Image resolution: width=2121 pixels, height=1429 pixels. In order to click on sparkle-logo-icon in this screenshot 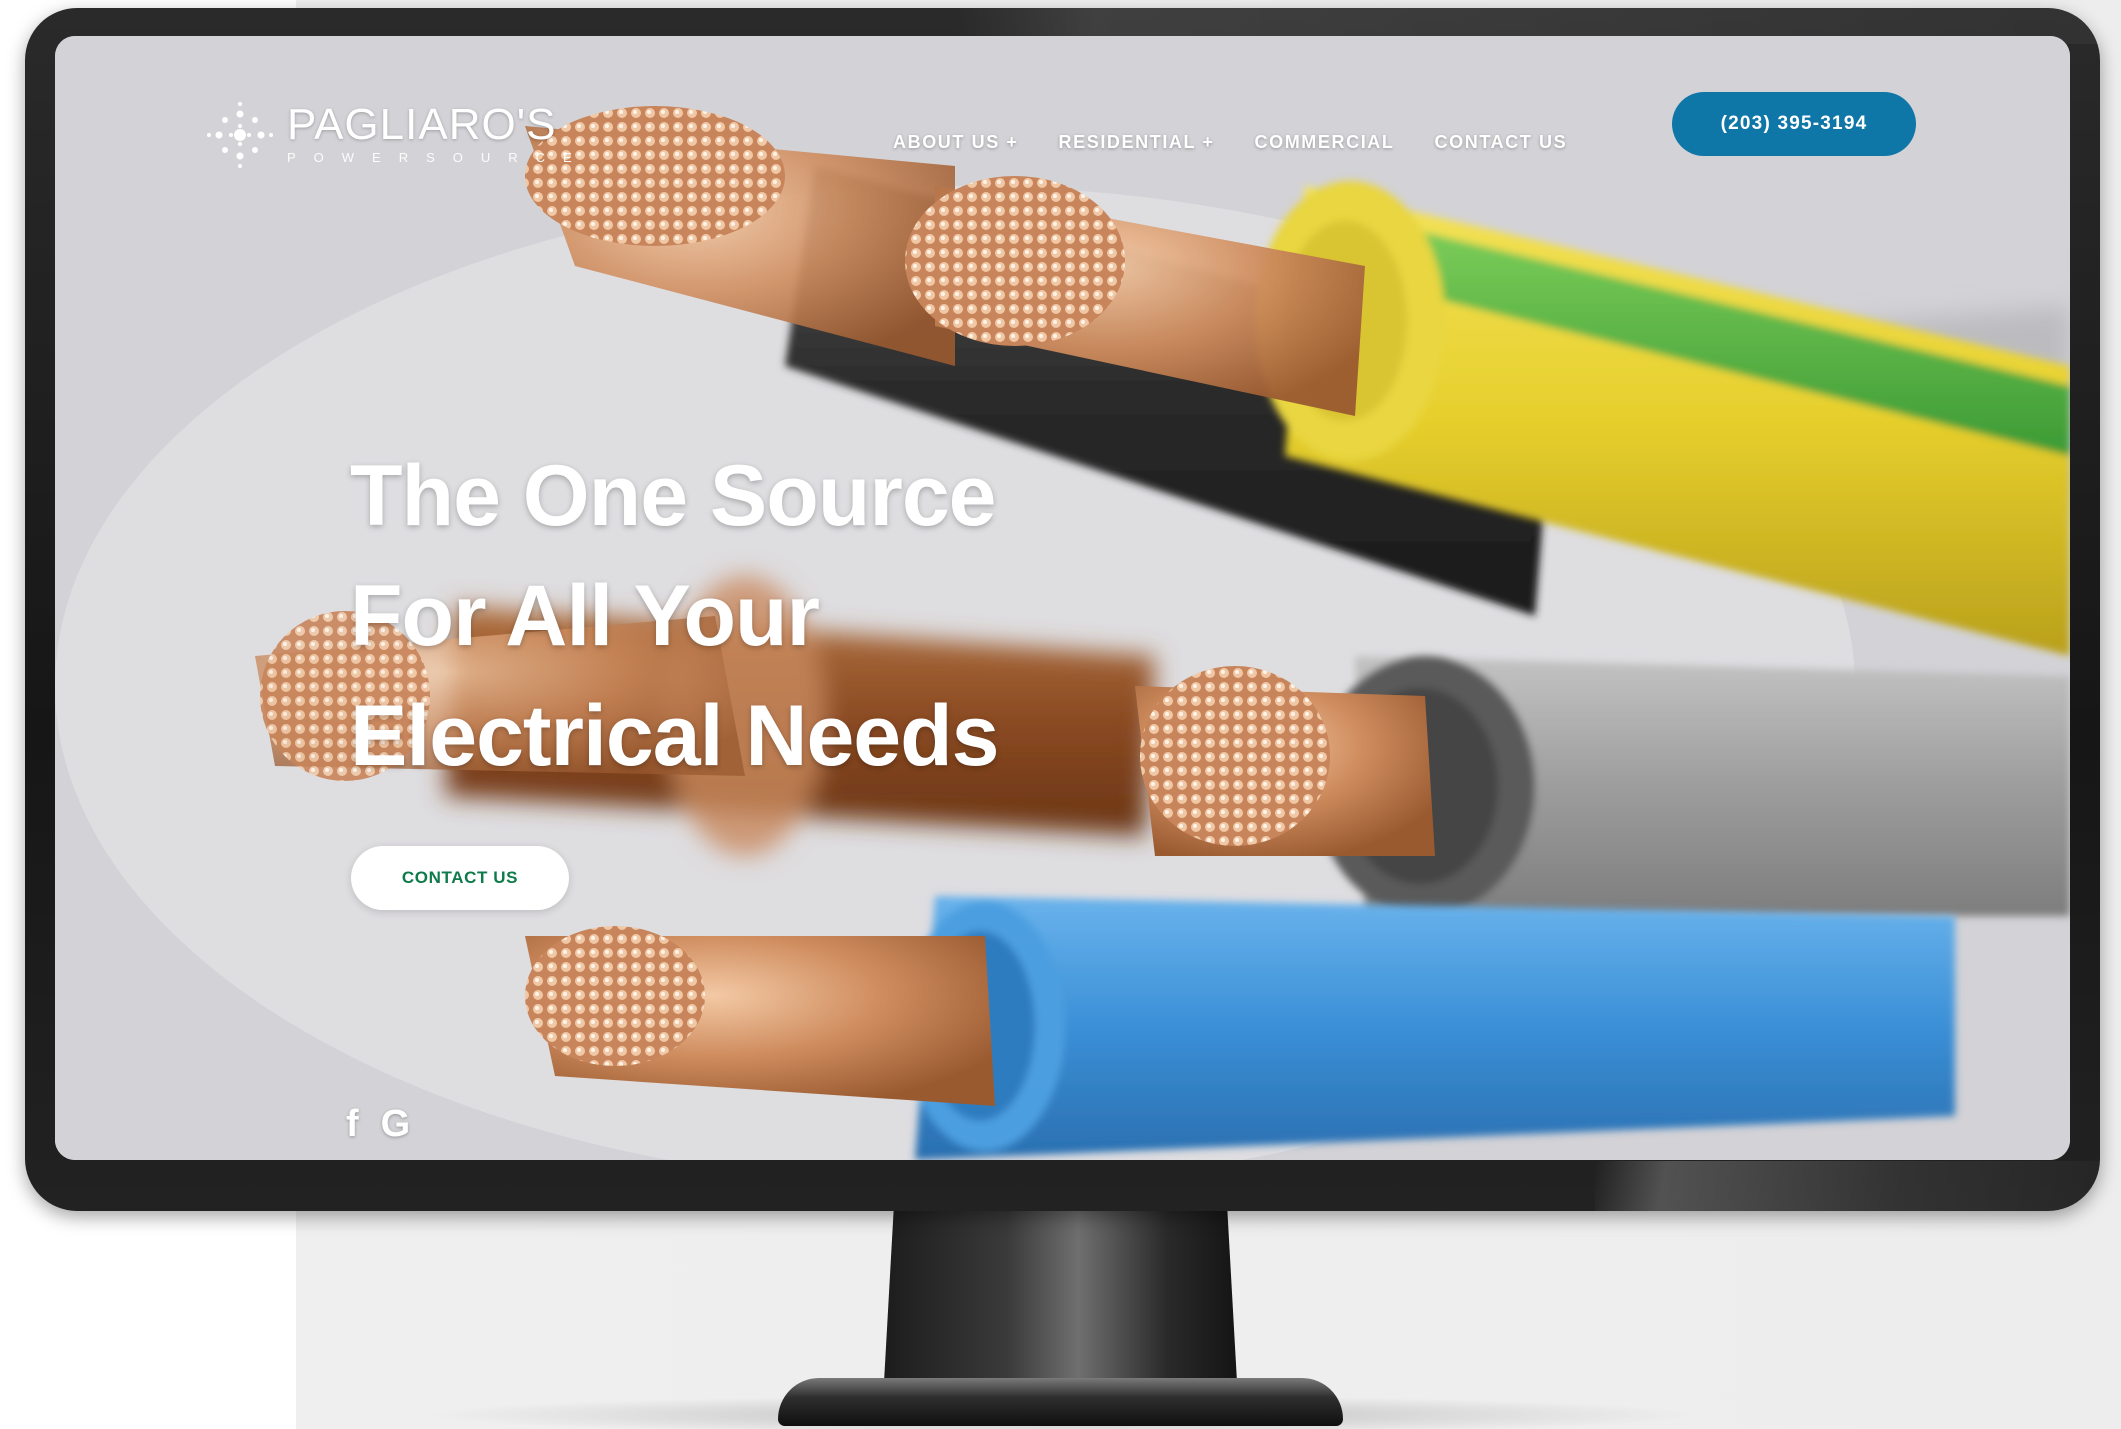, I will do `click(240, 135)`.